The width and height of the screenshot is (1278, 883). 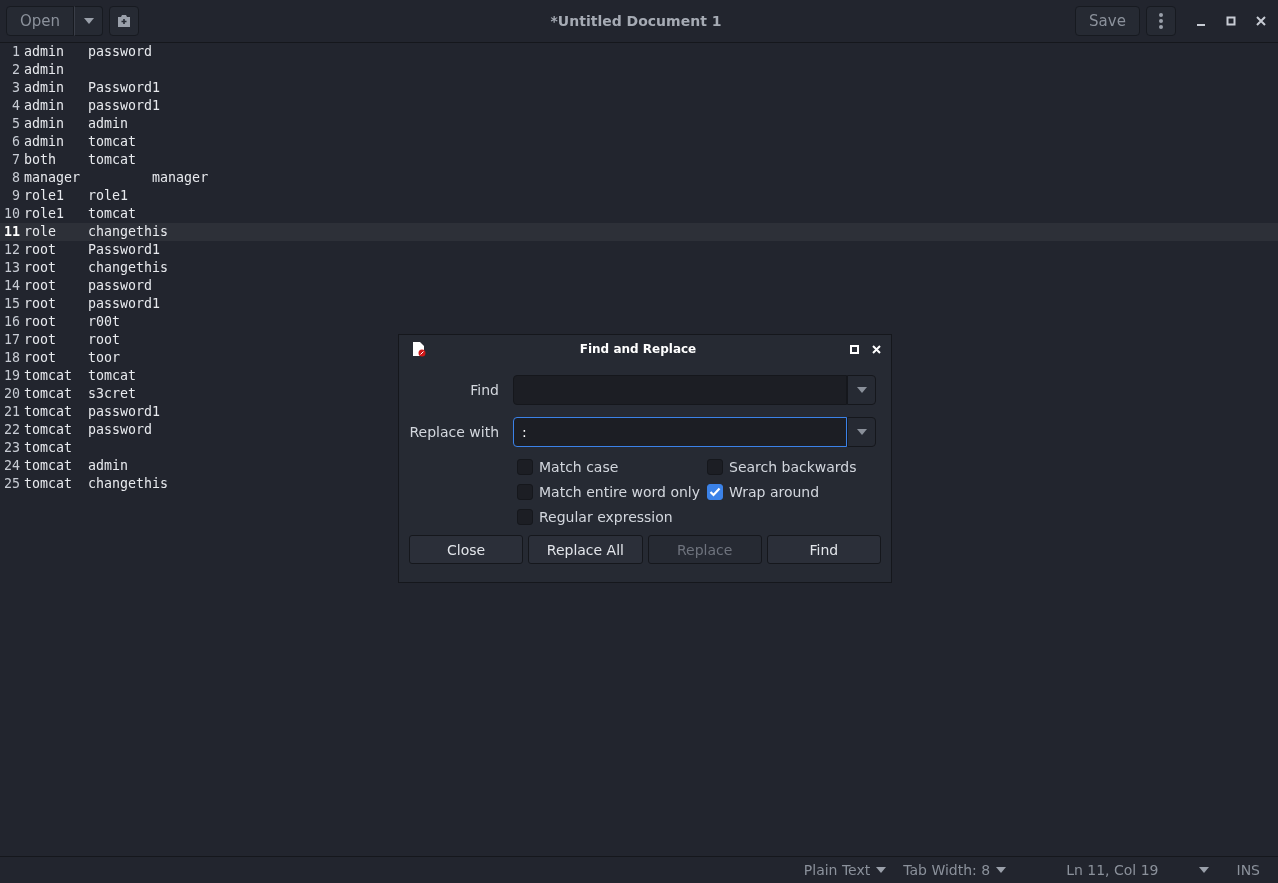 I want to click on line-number: 23, so click(x=12, y=448).